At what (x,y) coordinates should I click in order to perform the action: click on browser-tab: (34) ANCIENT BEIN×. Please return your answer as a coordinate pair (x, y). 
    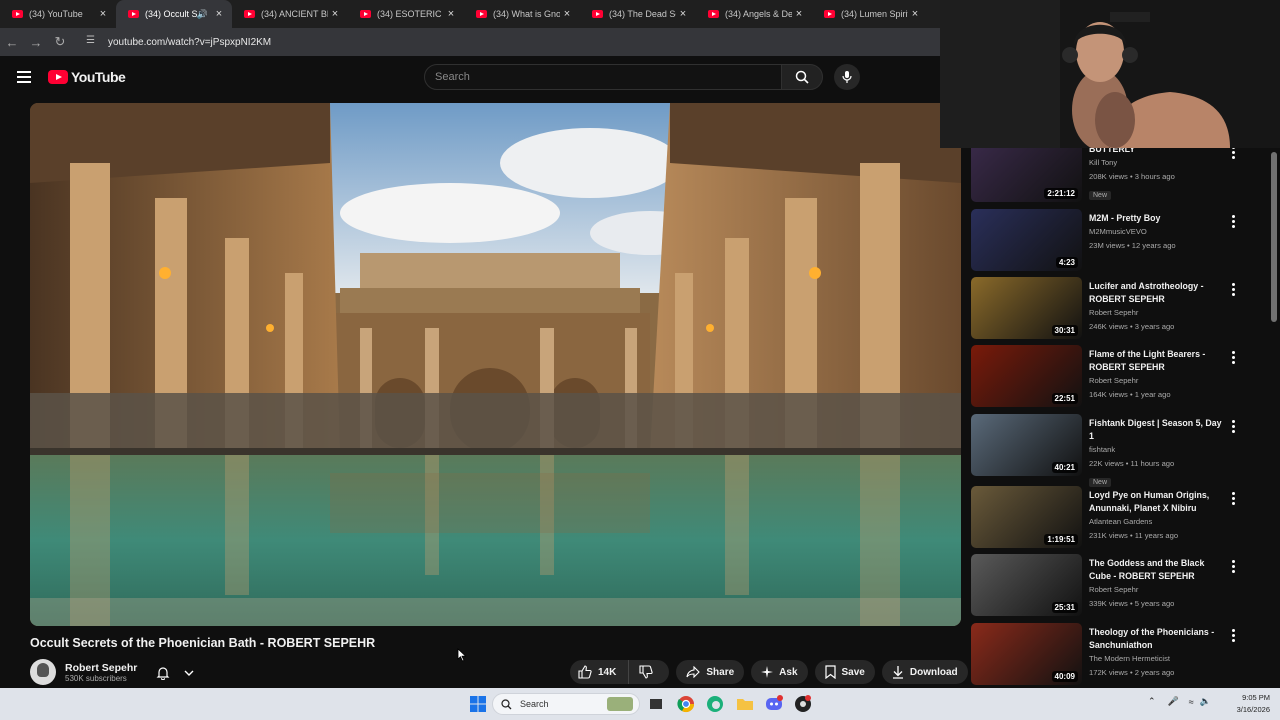
    Looking at the image, I should click on (290, 14).